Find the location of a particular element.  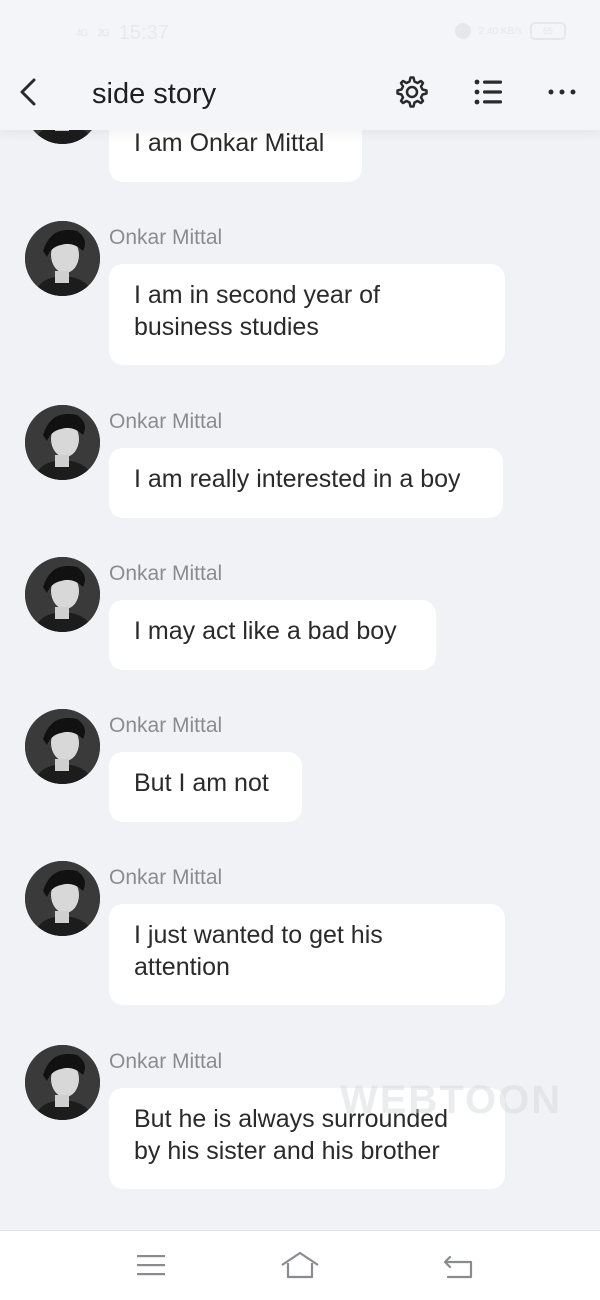

menu-icon is located at coordinates (151, 1265).